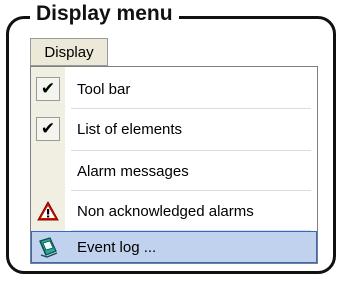 This screenshot has height=282, width=346. I want to click on menu-item-list-of-elements: ✔ List of elements, so click(174, 129).